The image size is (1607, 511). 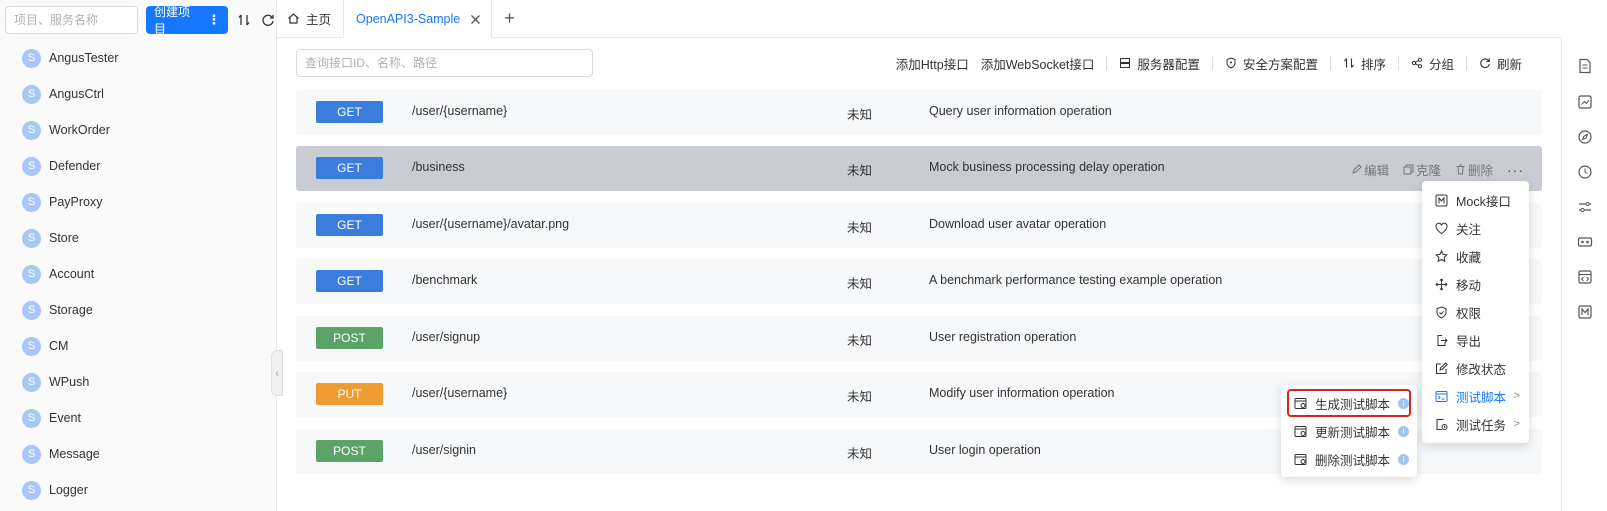 I want to click on add-websocket-label: 添加WebSocket接口, so click(x=1037, y=64).